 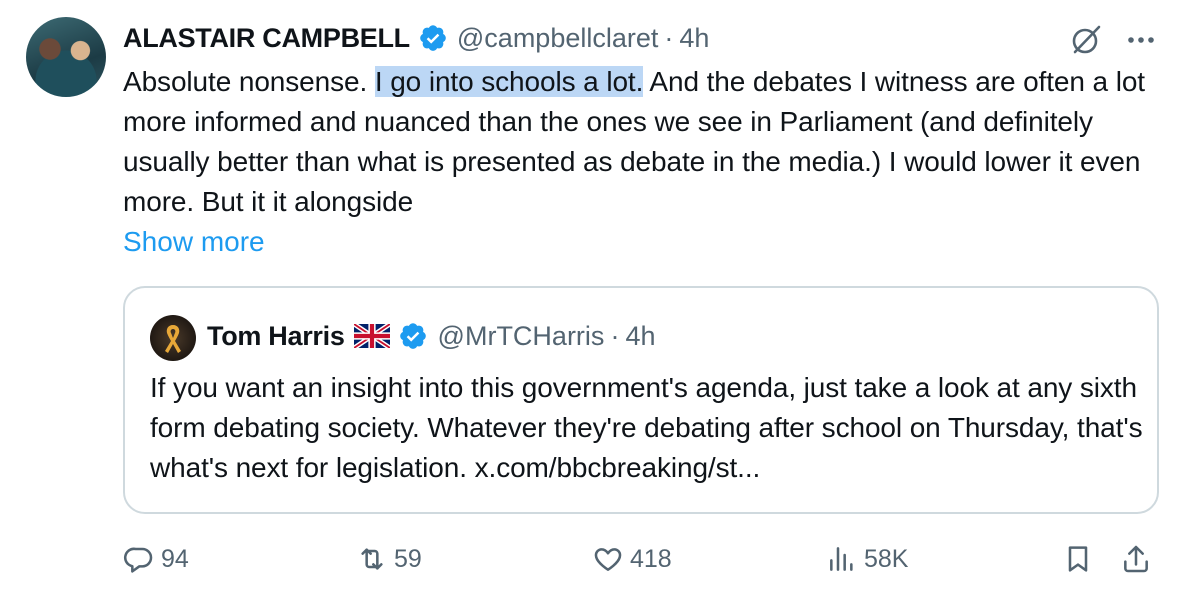 What do you see at coordinates (371, 336) in the screenshot?
I see `uk-flag-icon` at bounding box center [371, 336].